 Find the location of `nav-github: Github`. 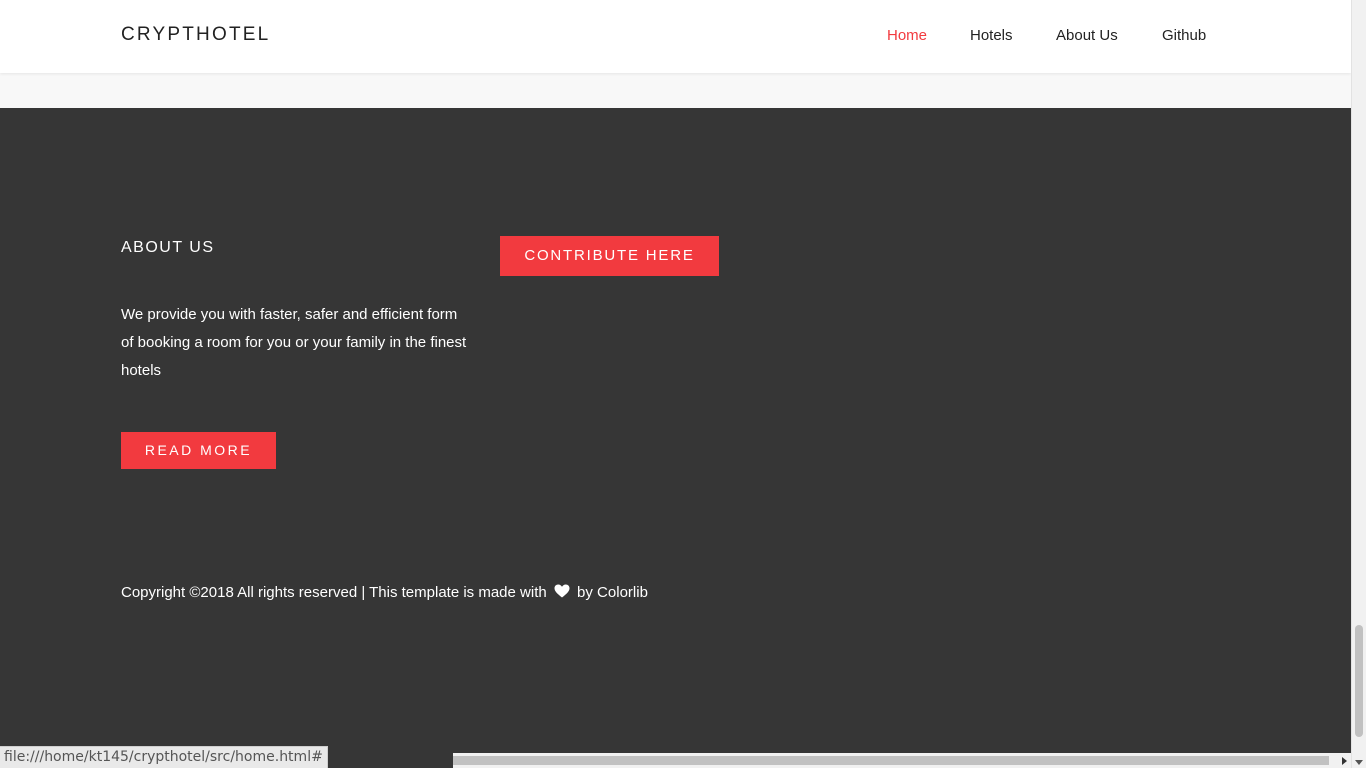

nav-github: Github is located at coordinates (1184, 35).